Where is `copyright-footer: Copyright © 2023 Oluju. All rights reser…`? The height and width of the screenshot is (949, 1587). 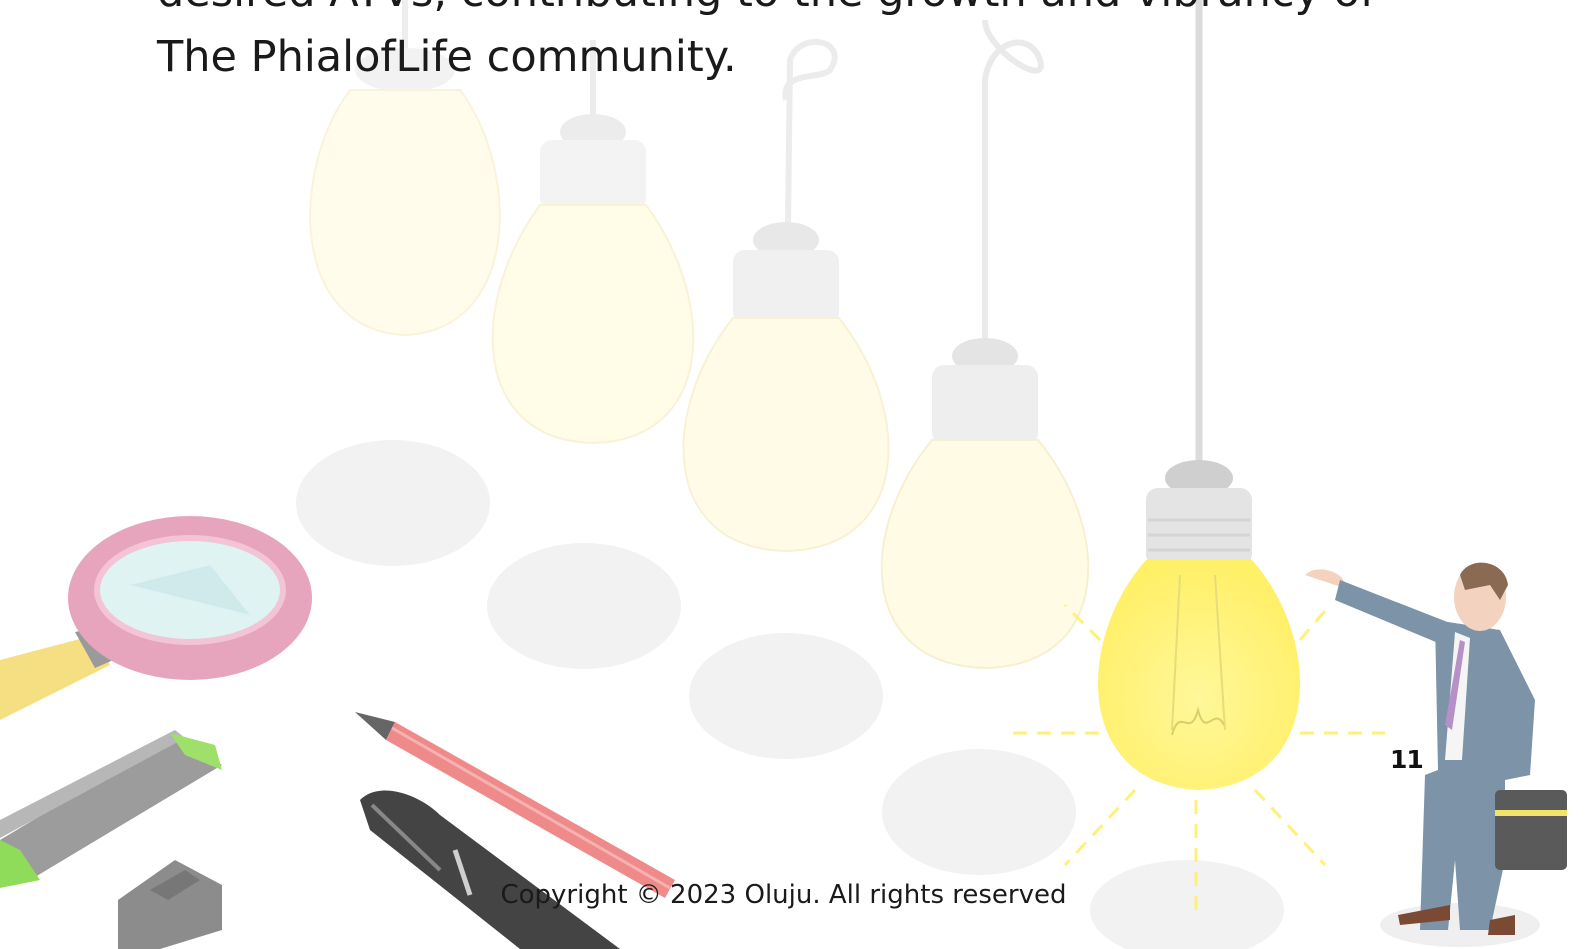
copyright-footer: Copyright © 2023 Oluju. All rights reser… is located at coordinates (783, 895).